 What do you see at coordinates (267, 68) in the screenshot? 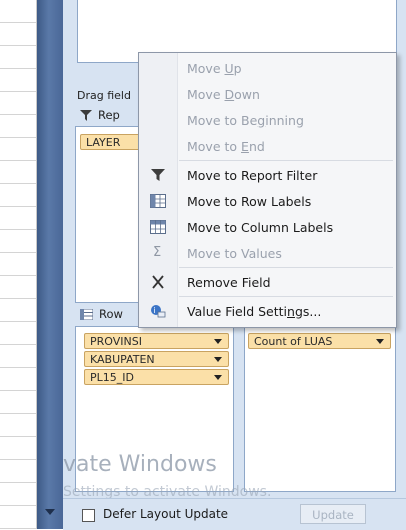
I see `menu-item-move-up: Move Up` at bounding box center [267, 68].